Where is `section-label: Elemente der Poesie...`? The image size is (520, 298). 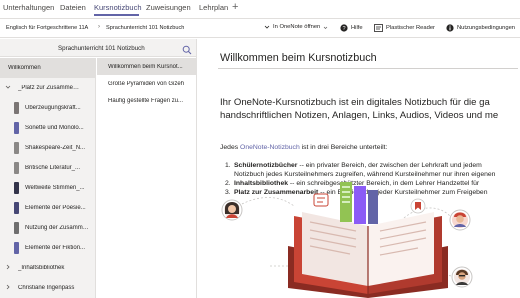 section-label: Elemente der Poesie... is located at coordinates (55, 208).